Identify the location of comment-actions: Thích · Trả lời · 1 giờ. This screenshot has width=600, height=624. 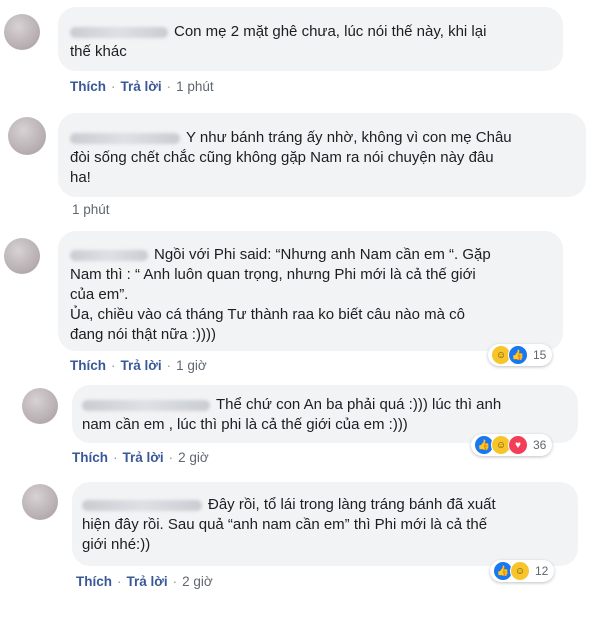
(138, 365).